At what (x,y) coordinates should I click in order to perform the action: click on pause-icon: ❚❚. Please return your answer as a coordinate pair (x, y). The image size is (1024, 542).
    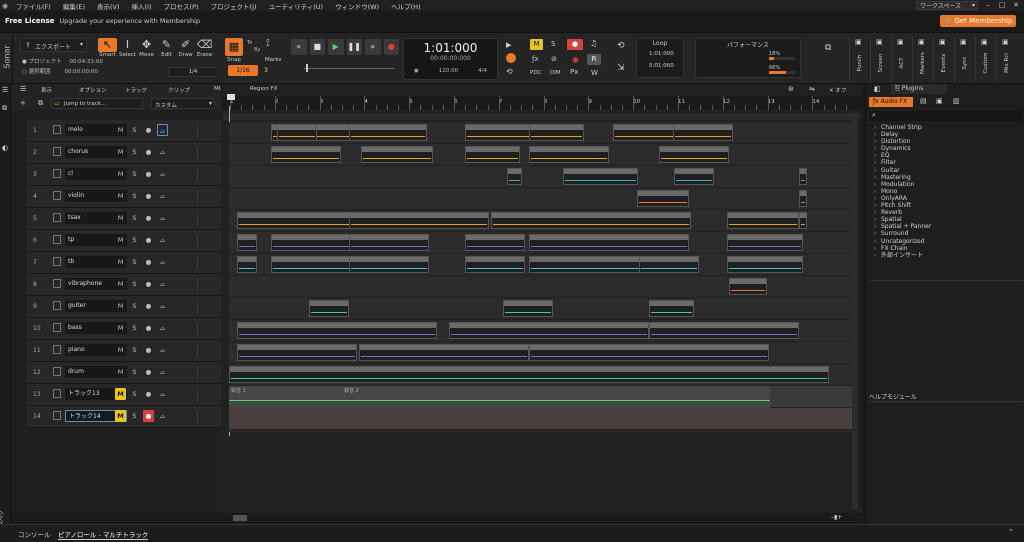
    Looking at the image, I should click on (354, 47).